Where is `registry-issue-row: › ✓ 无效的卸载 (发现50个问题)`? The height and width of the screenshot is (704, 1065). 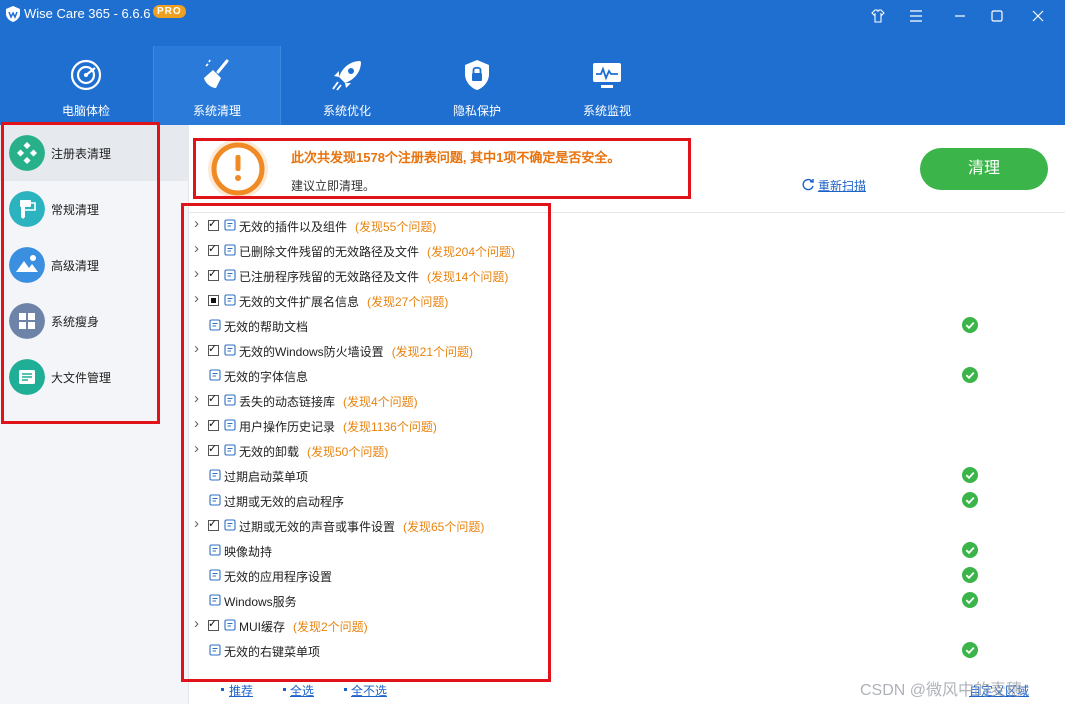
registry-issue-row: › ✓ 无效的卸载 (发现50个问题) is located at coordinates (627, 450).